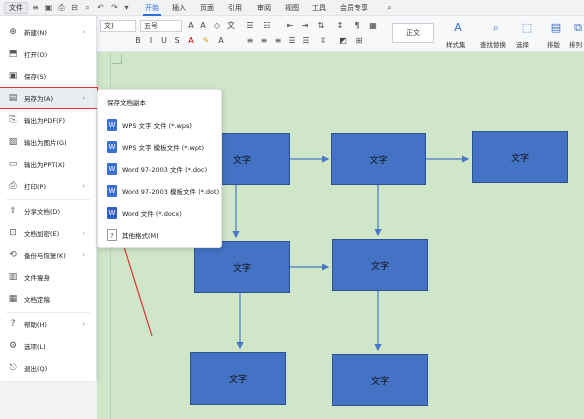 The width and height of the screenshot is (584, 419). I want to click on menu-item-encrypt: ⊡ 文档加密(E) ›, so click(48, 233).